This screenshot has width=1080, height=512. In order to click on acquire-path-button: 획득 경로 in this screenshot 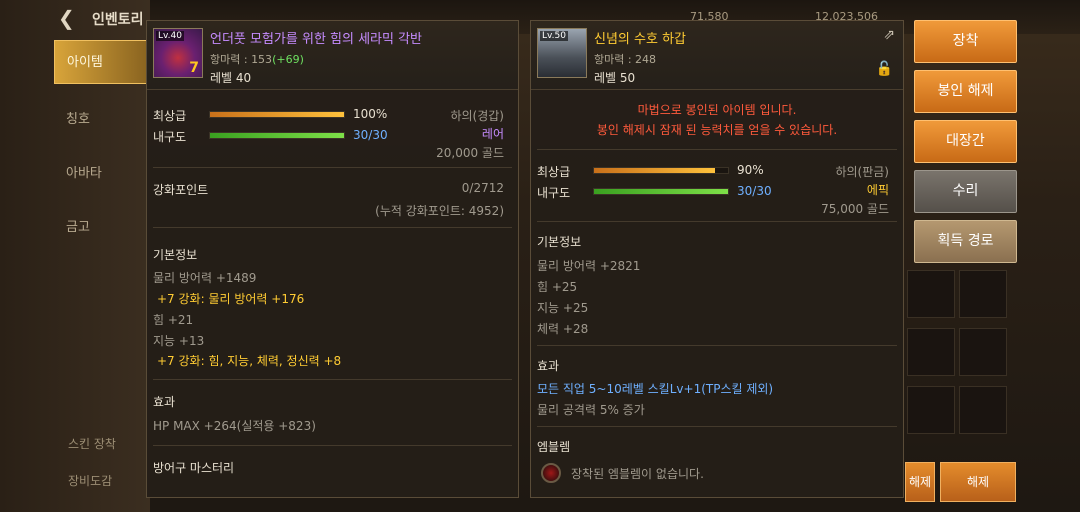, I will do `click(965, 241)`.